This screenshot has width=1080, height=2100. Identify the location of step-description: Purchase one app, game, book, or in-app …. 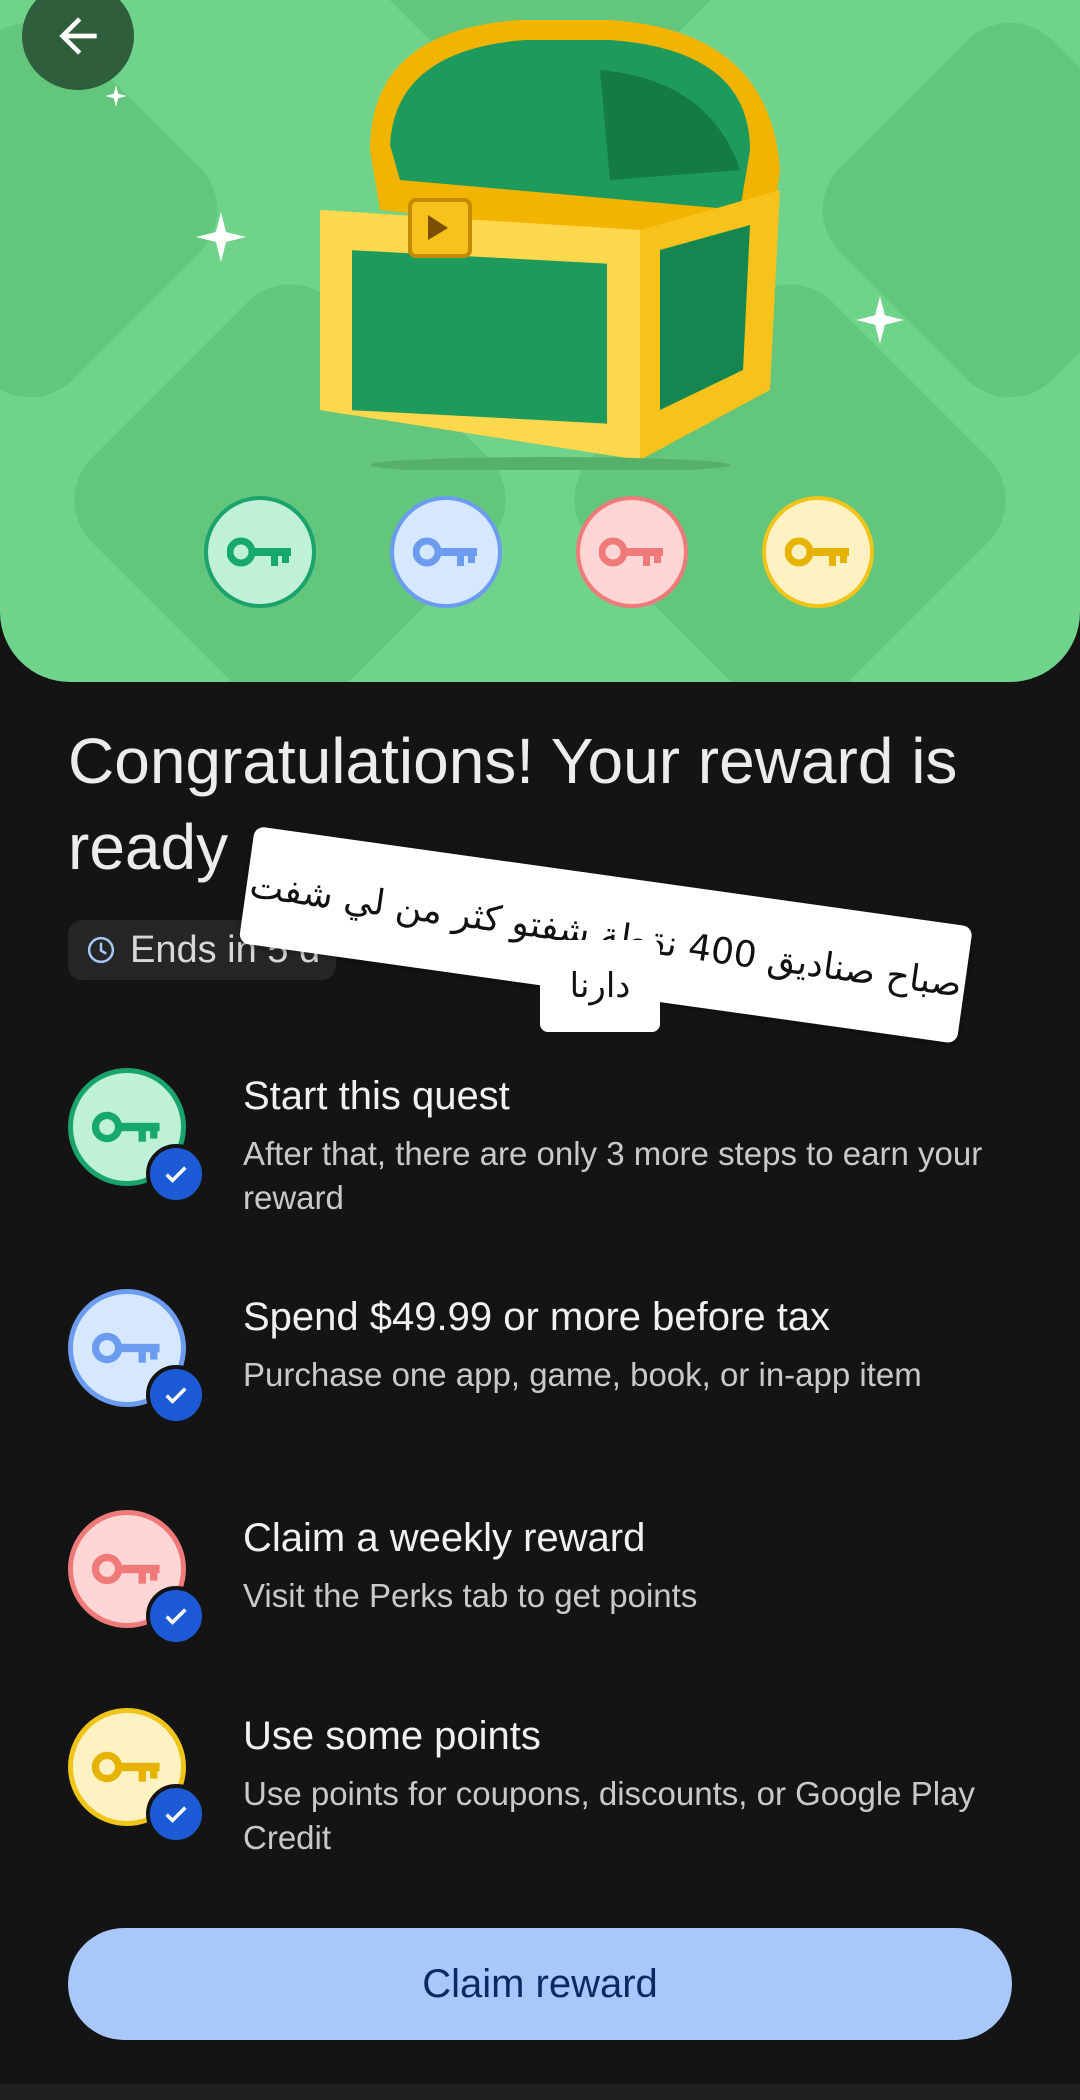
(582, 1374).